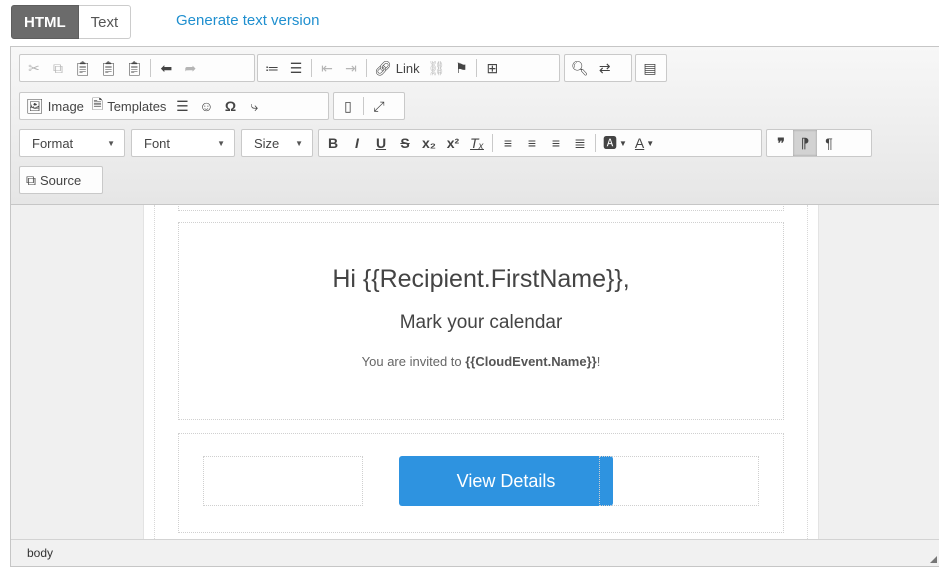  What do you see at coordinates (283, 481) in the screenshot?
I see `left-spacer-cell` at bounding box center [283, 481].